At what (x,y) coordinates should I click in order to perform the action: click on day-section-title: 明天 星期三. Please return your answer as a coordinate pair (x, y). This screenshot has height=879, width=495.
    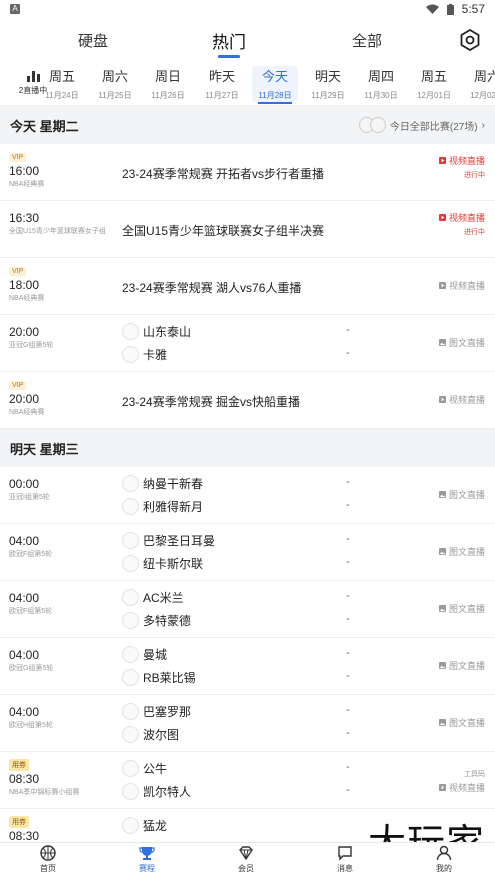
    Looking at the image, I should click on (44, 449).